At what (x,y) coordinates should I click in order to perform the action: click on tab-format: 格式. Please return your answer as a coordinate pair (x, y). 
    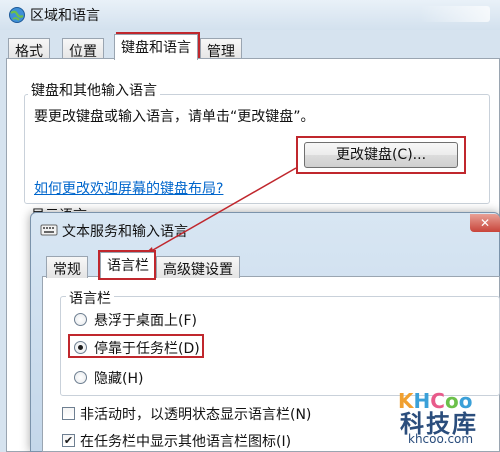
    Looking at the image, I should click on (29, 49).